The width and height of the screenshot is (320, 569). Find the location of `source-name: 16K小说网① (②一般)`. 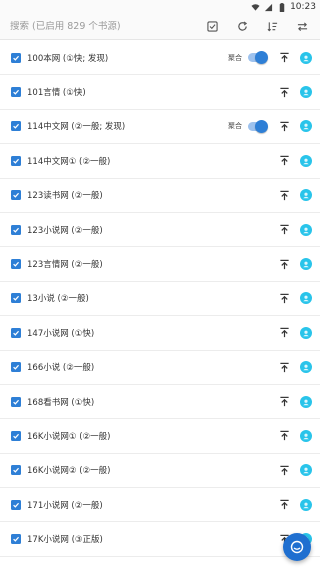

source-name: 16K小说网① (②一般) is located at coordinates (69, 436).